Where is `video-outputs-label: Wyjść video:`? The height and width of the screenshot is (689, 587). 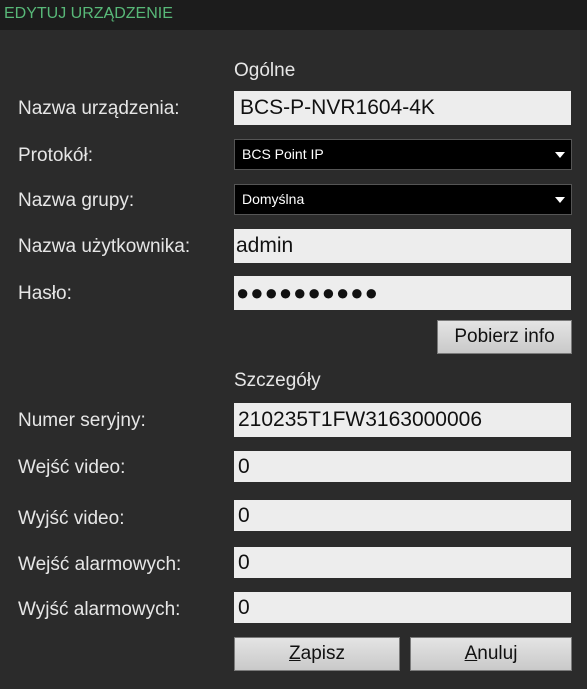
video-outputs-label: Wyjść video: is located at coordinates (71, 518).